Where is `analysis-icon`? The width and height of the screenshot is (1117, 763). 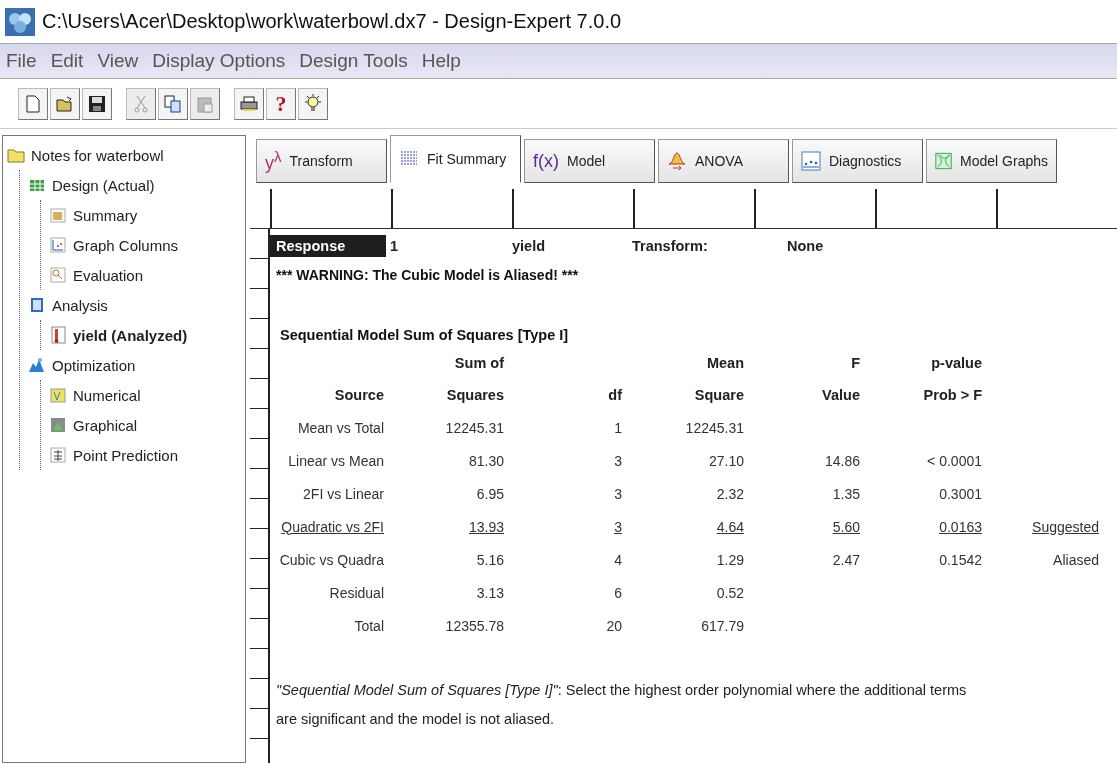 analysis-icon is located at coordinates (37, 305).